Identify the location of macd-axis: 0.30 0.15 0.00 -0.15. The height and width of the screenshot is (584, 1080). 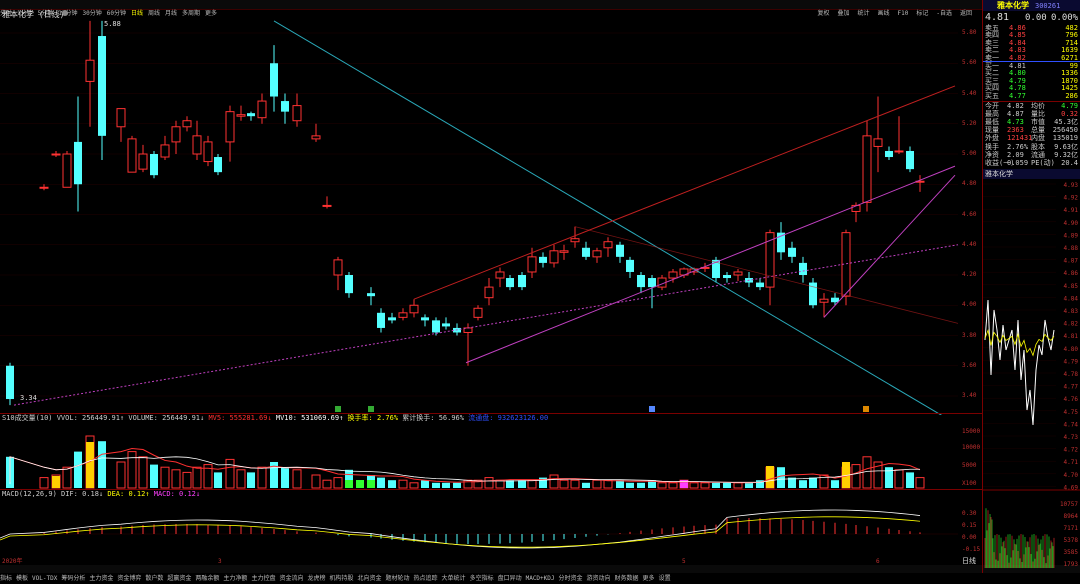
(971, 528).